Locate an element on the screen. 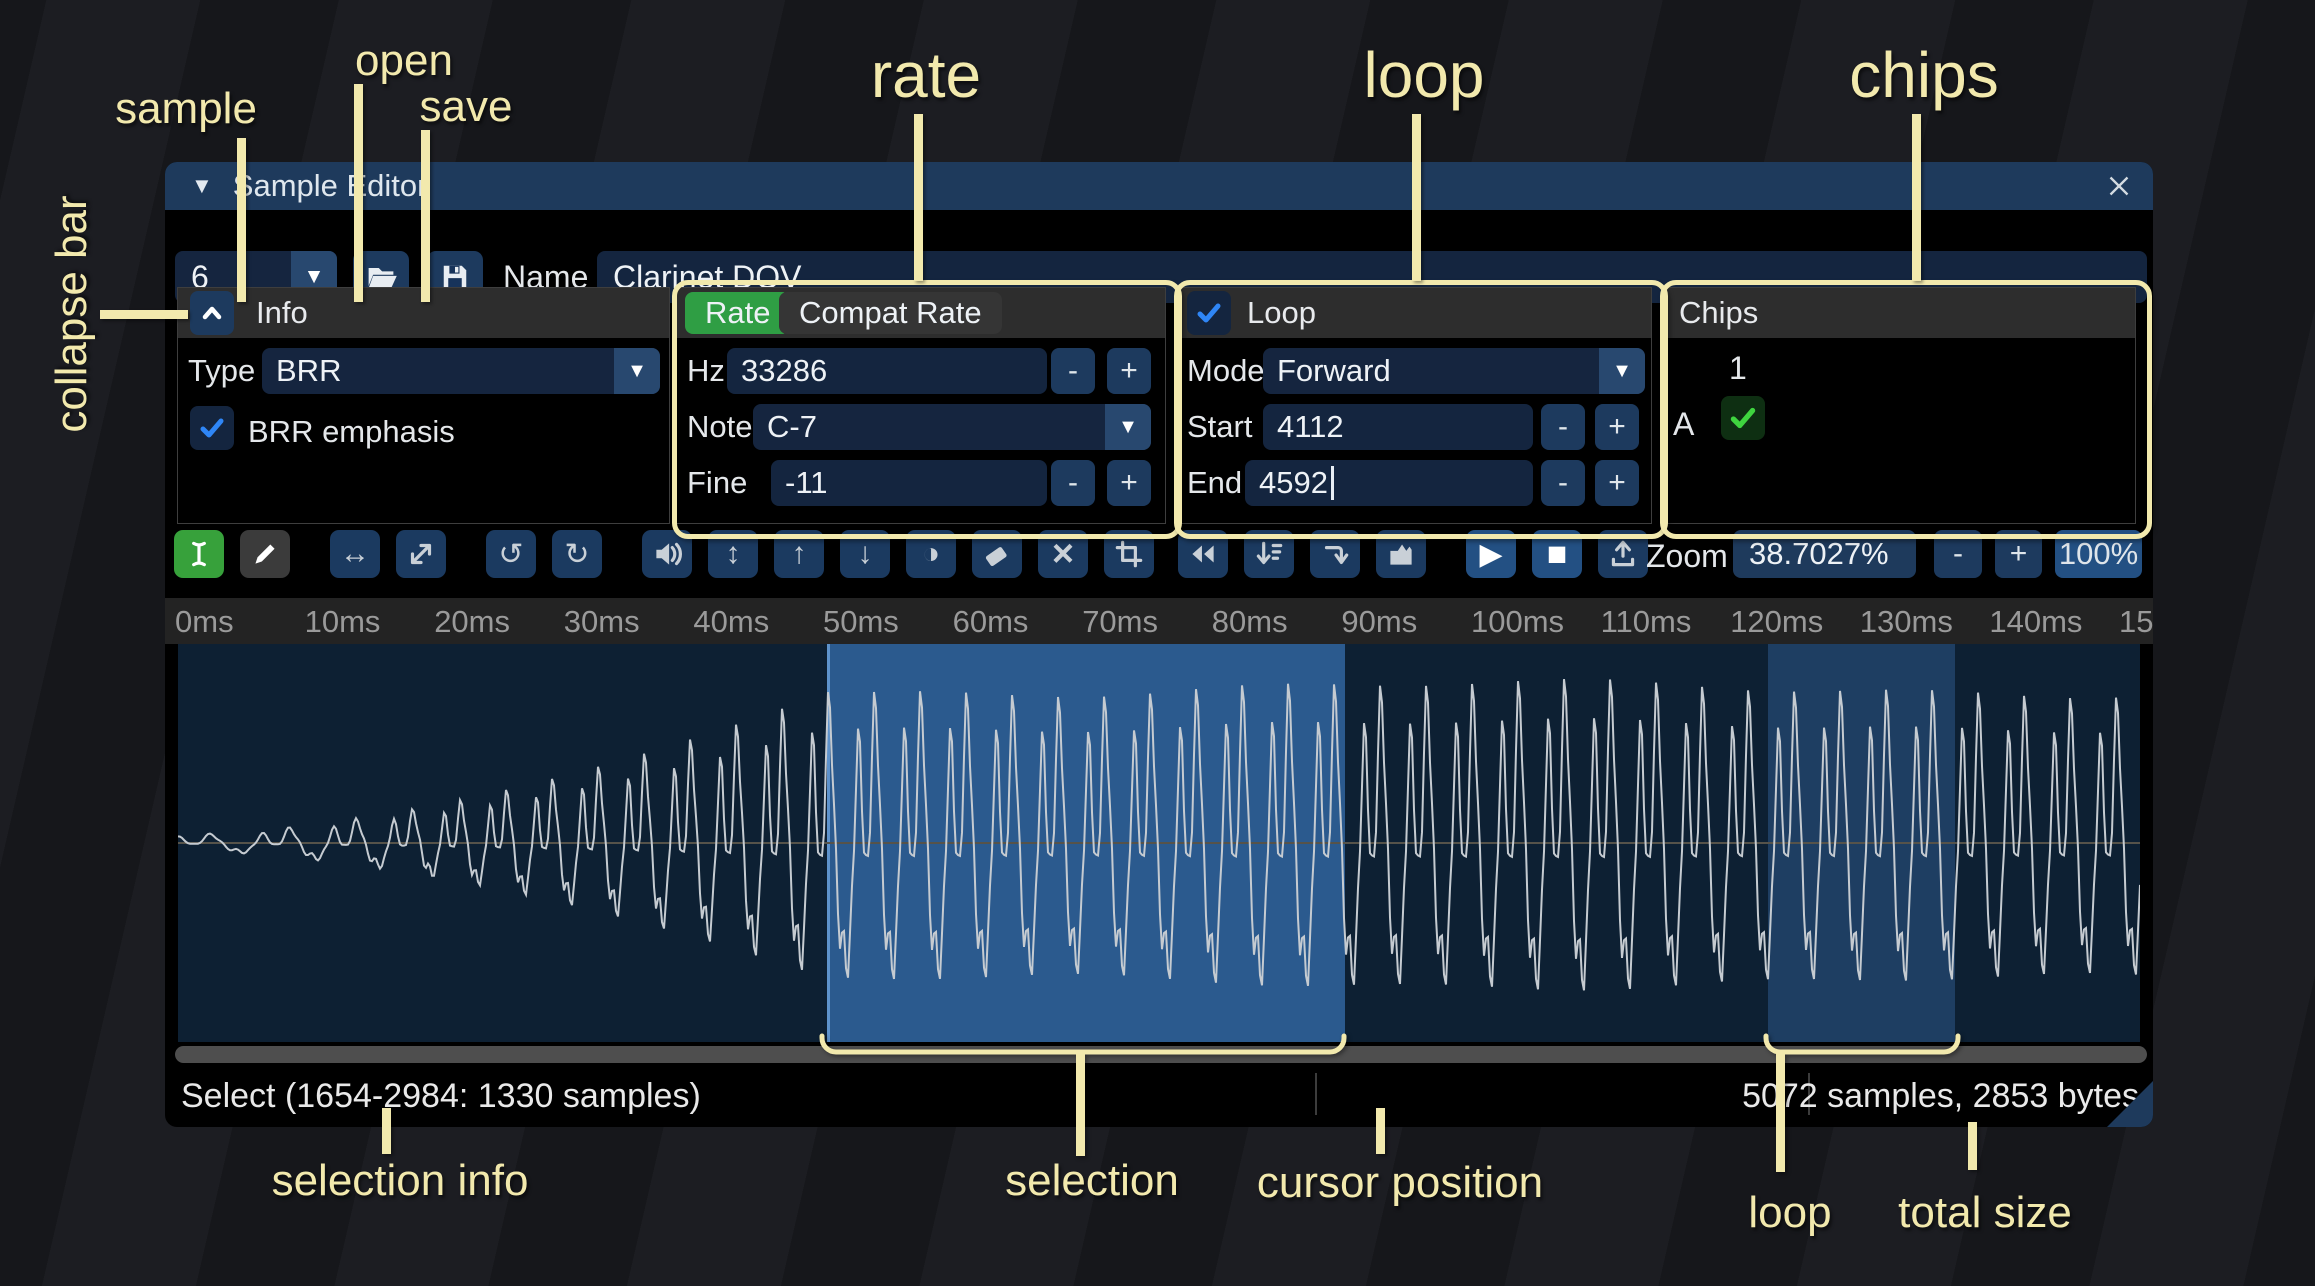 This screenshot has width=2315, height=1286. arrows-diagonal-icon is located at coordinates (421, 554).